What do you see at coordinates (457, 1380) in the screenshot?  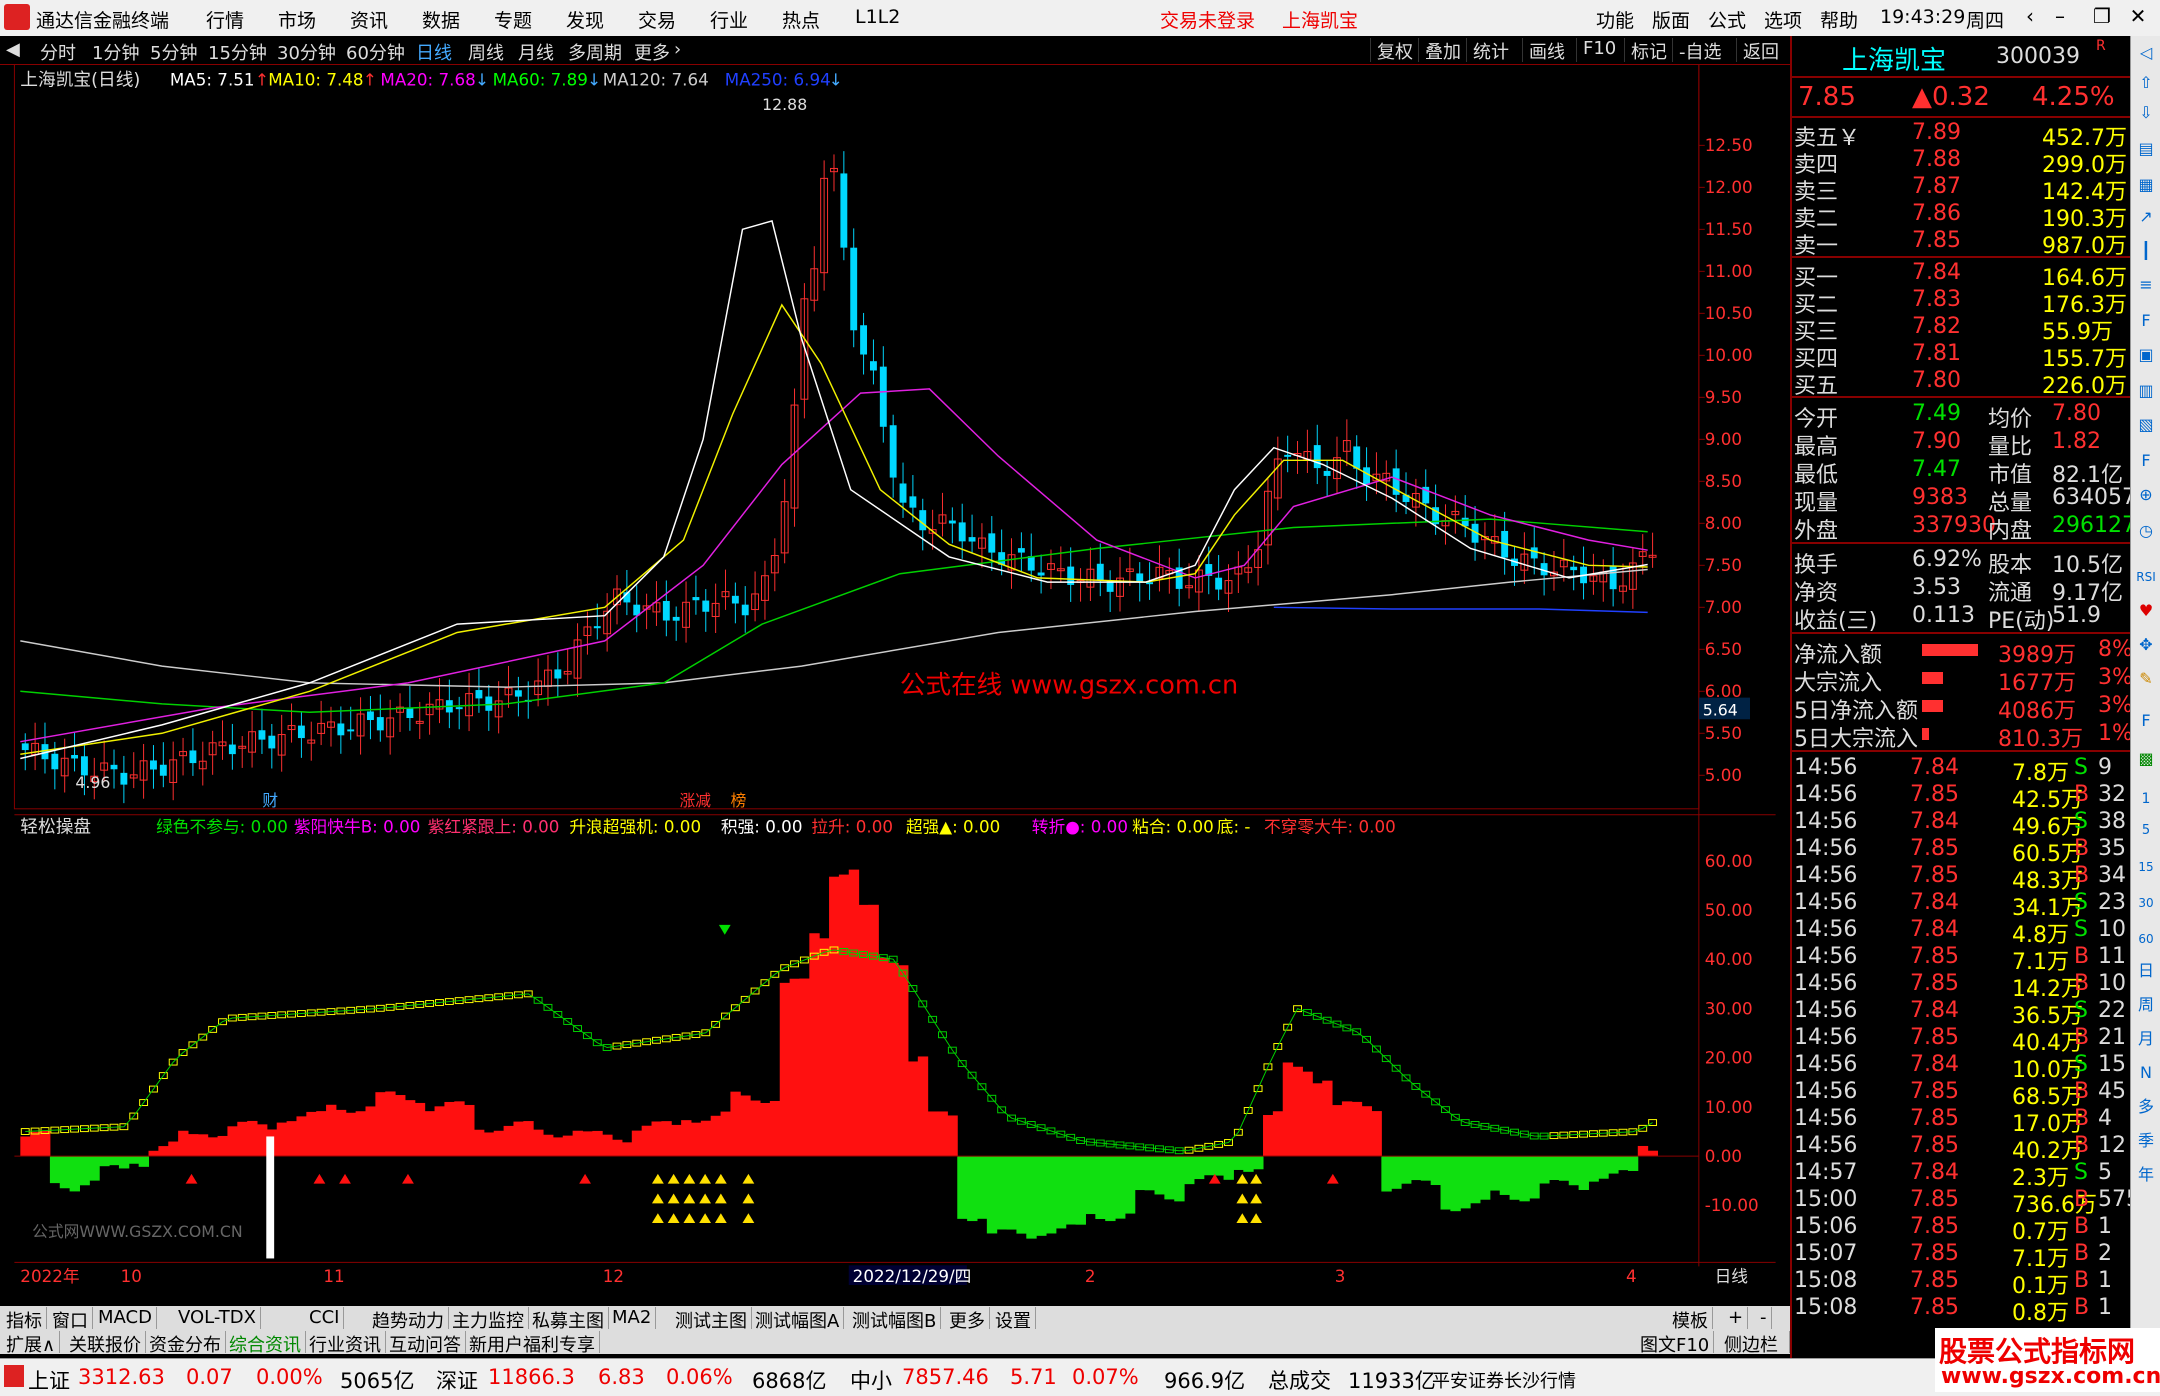 I see `sz-label: 深证` at bounding box center [457, 1380].